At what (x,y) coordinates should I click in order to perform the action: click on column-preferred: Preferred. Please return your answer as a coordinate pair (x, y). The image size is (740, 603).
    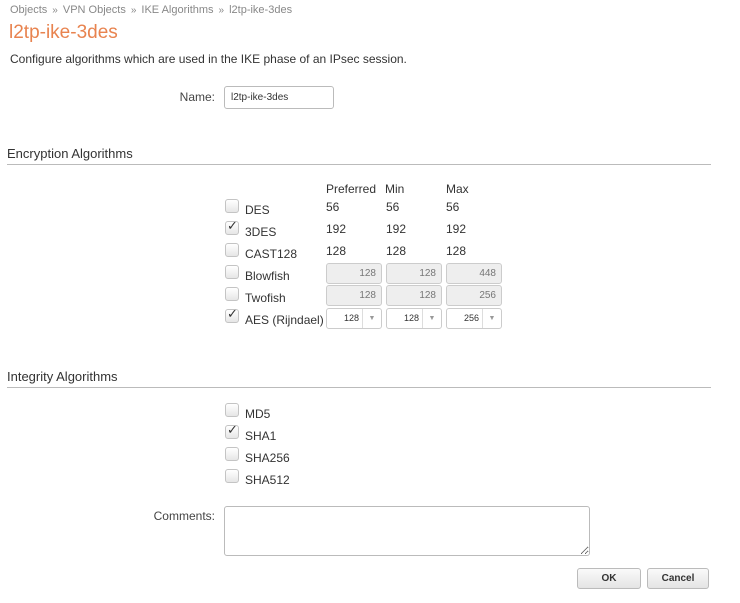
    Looking at the image, I should click on (351, 189).